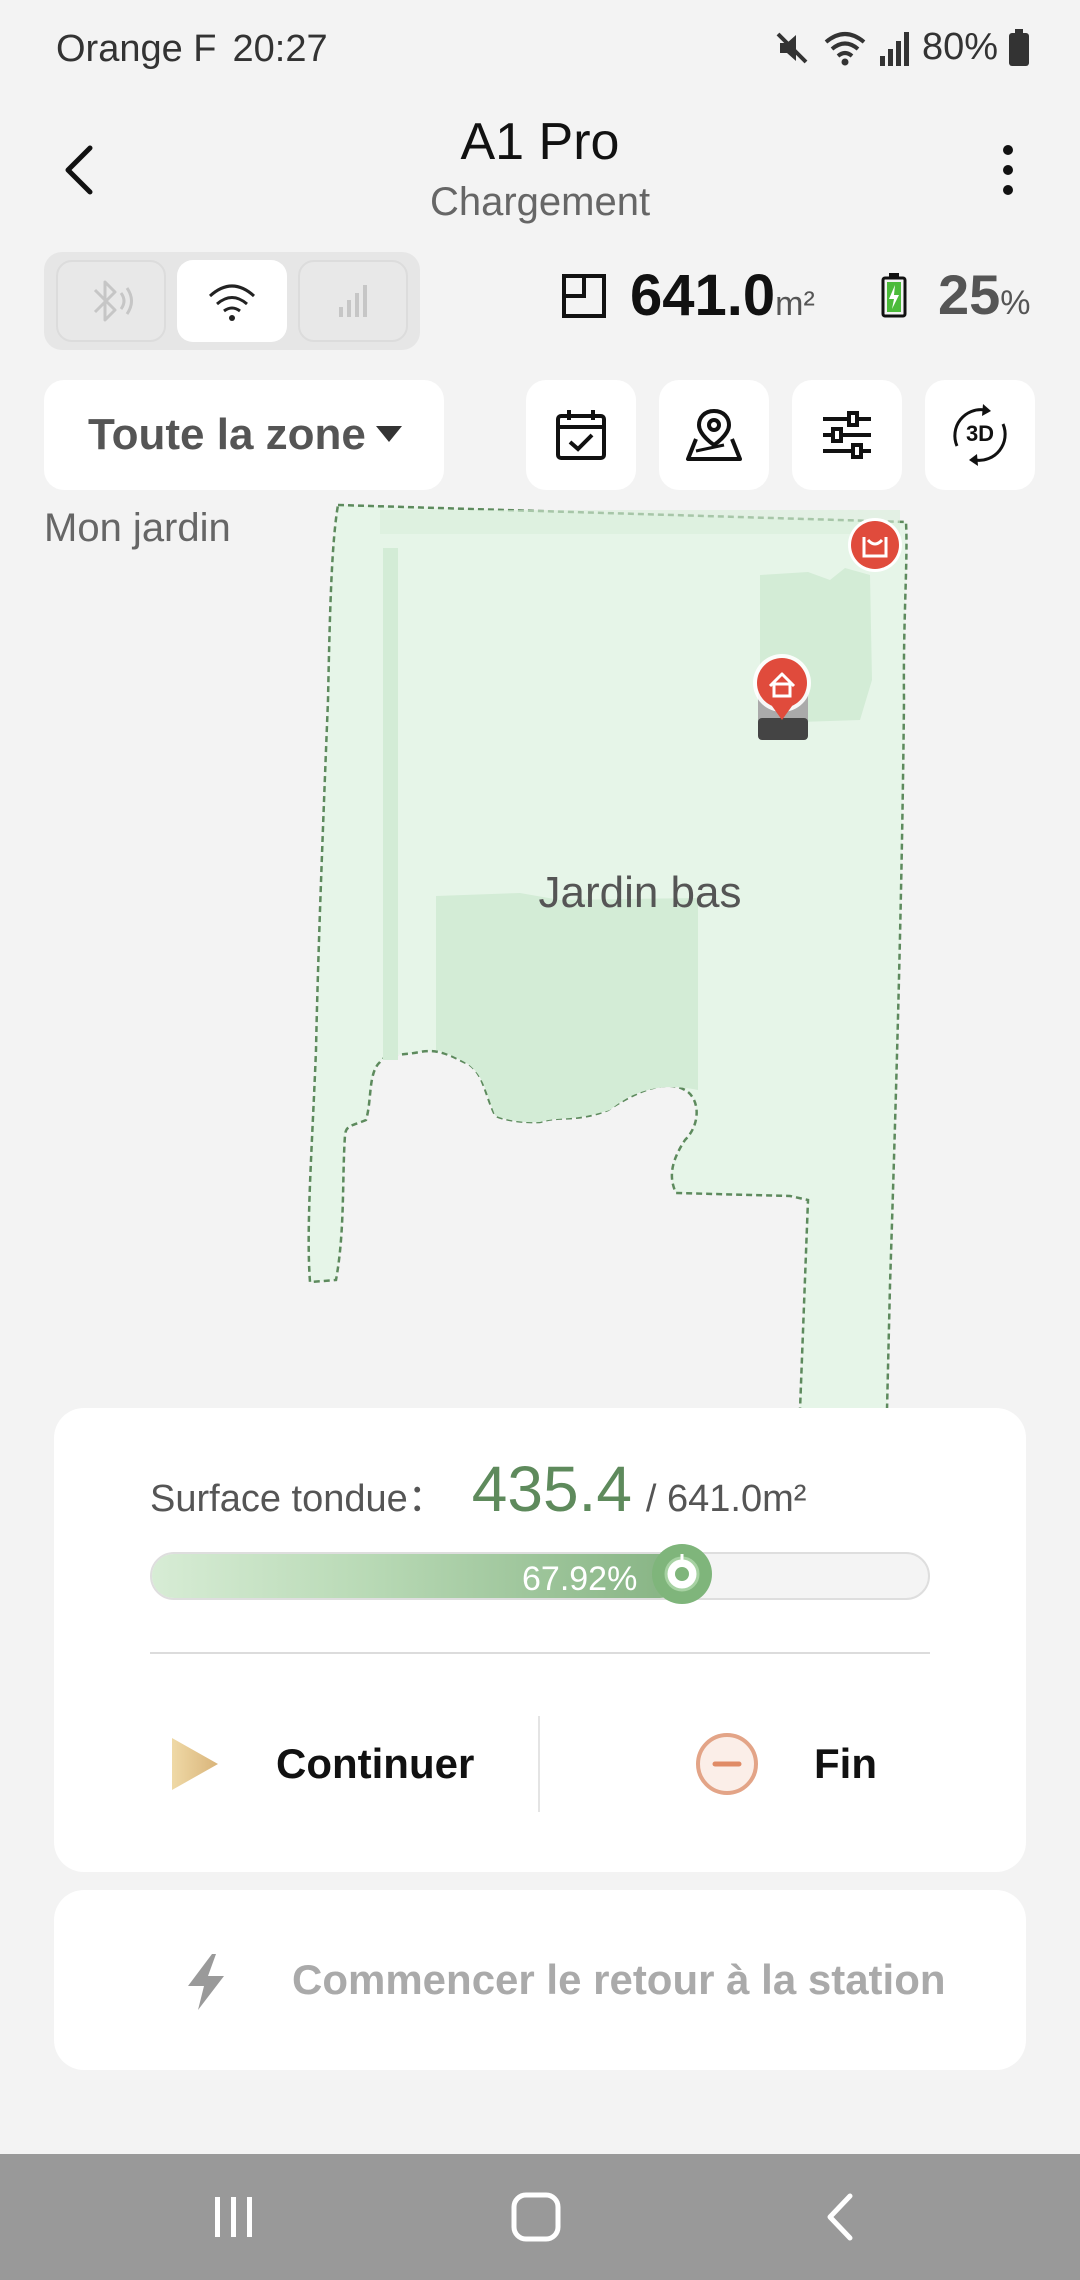 This screenshot has width=1080, height=2280. I want to click on clock: 20:27, so click(280, 49).